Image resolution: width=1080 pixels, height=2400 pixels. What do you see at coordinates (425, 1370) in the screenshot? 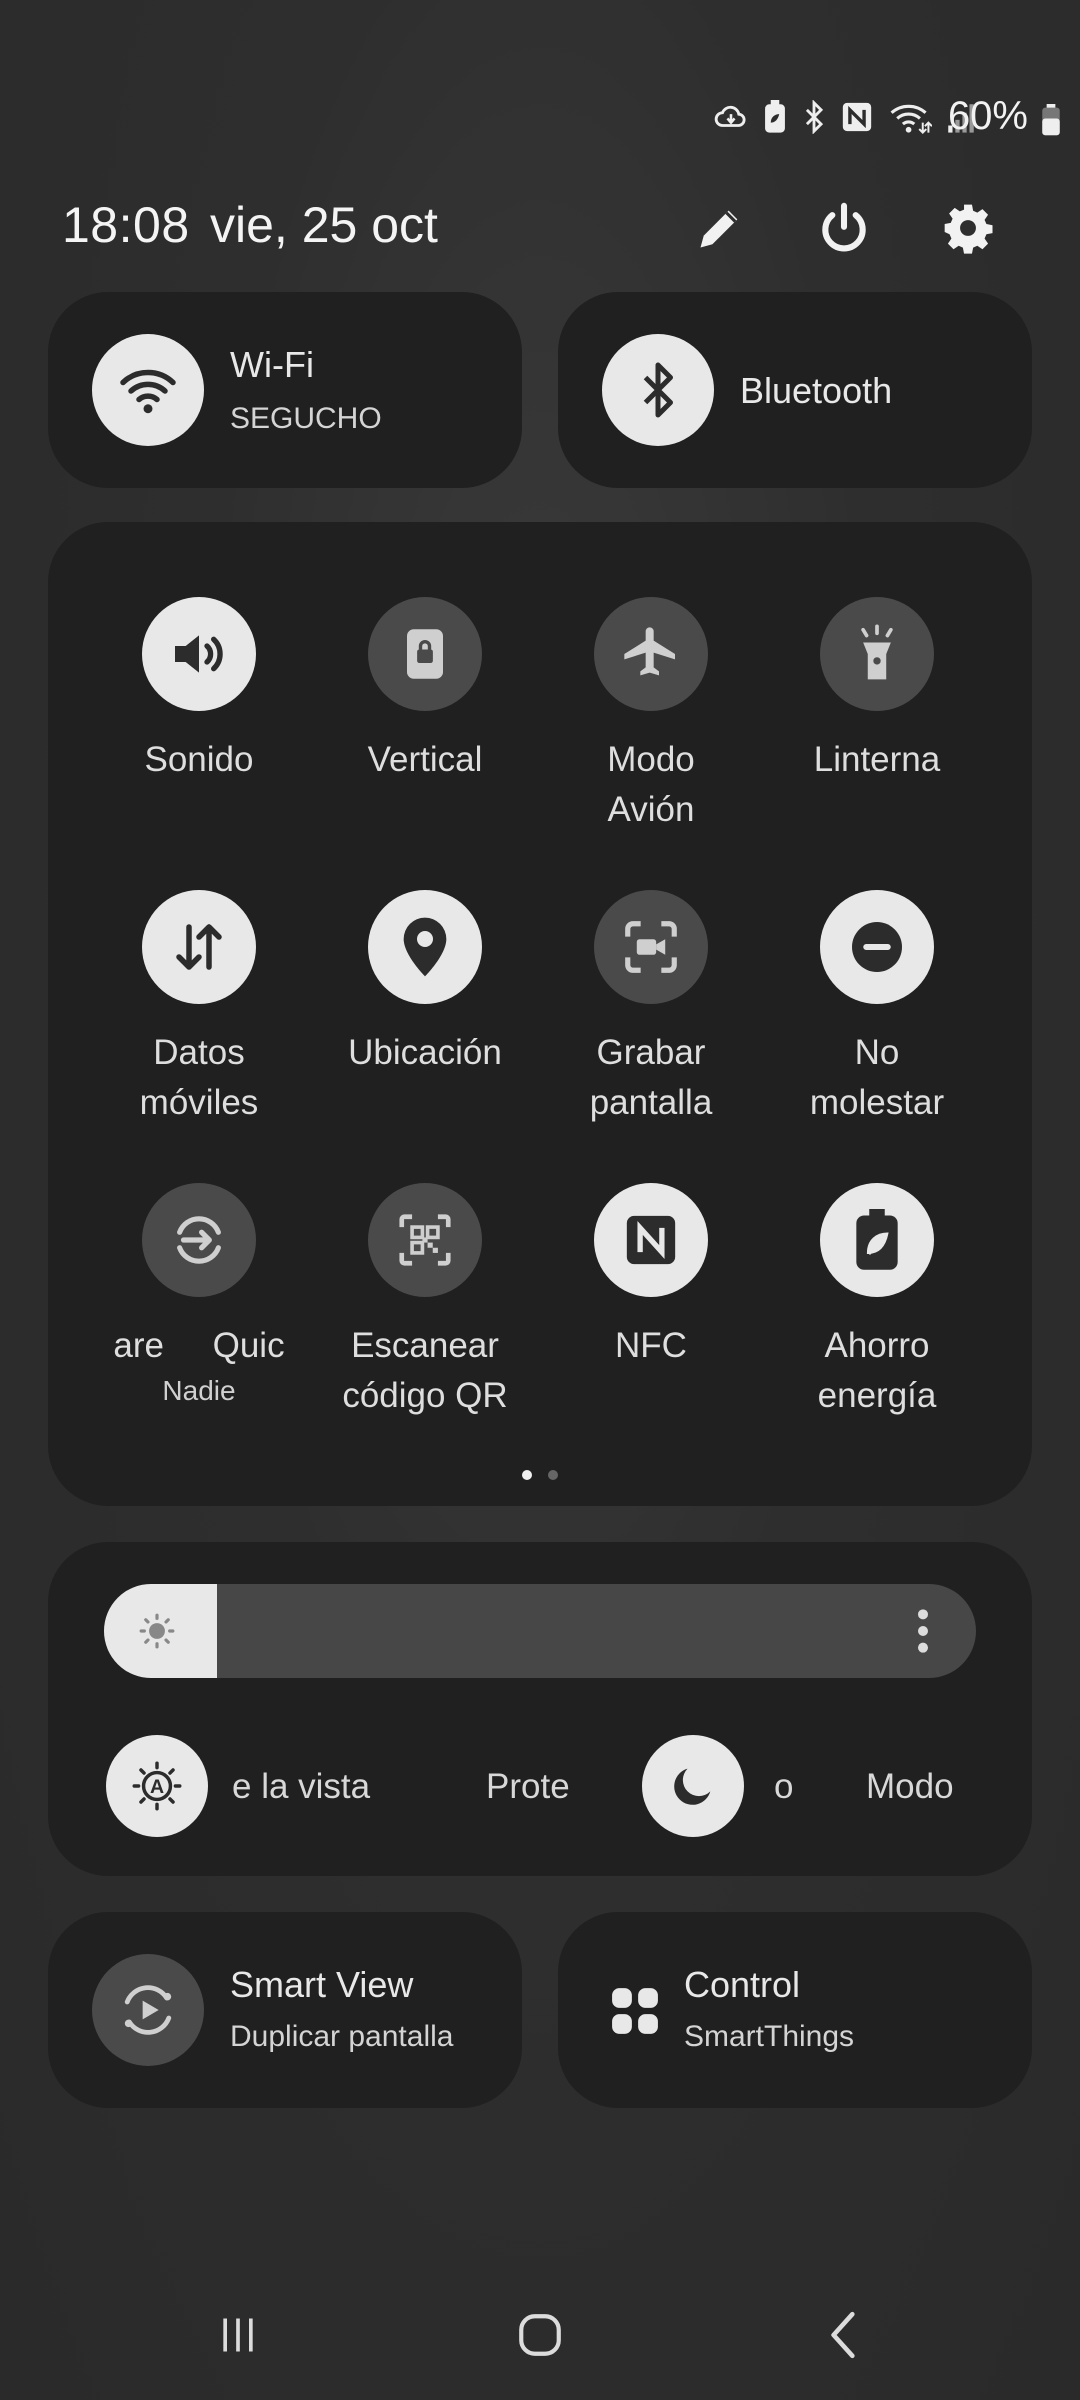
I see `tile-label: Escanear código QR` at bounding box center [425, 1370].